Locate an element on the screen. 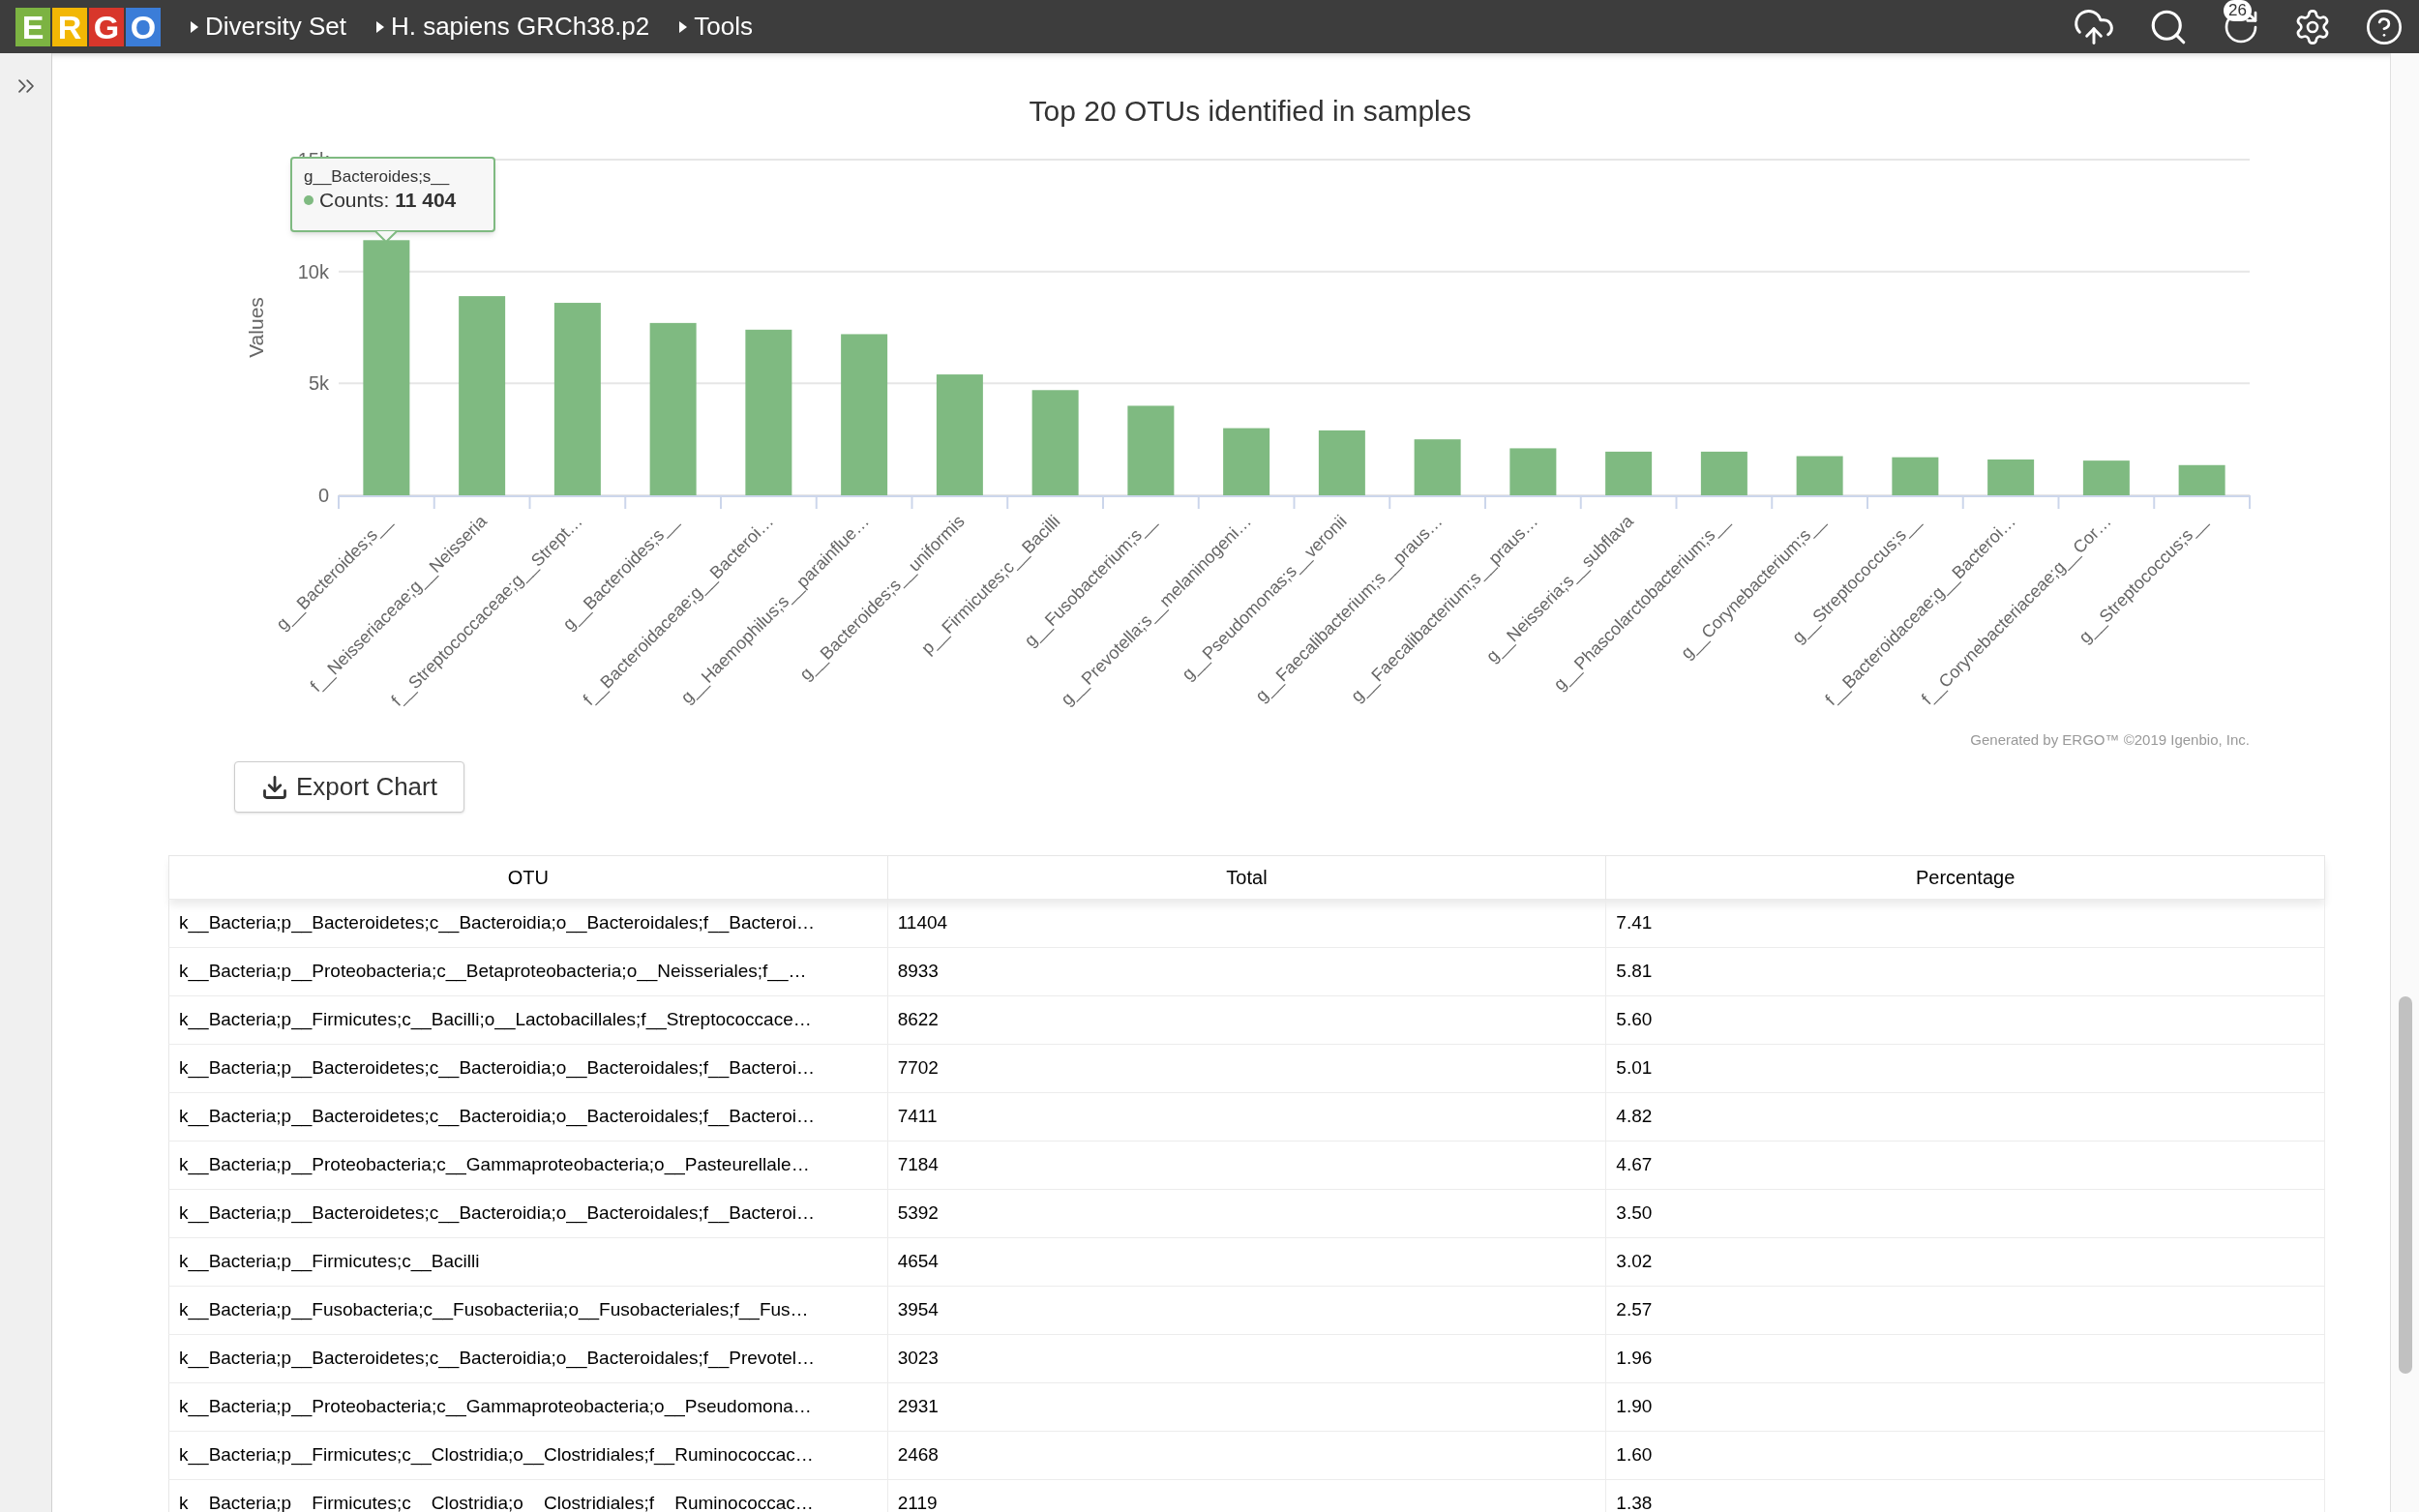 This screenshot has width=2419, height=1512. logo-letter: G is located at coordinates (107, 27).